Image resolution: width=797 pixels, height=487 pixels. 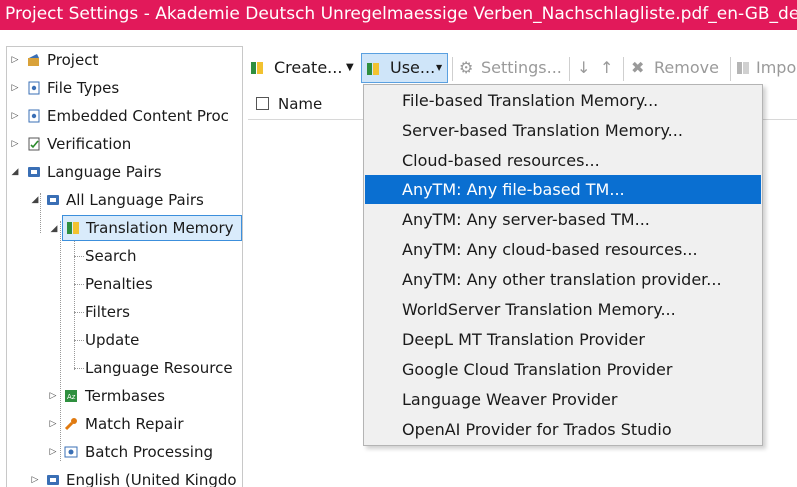 I want to click on move-down-button: ↓, so click(x=587, y=68).